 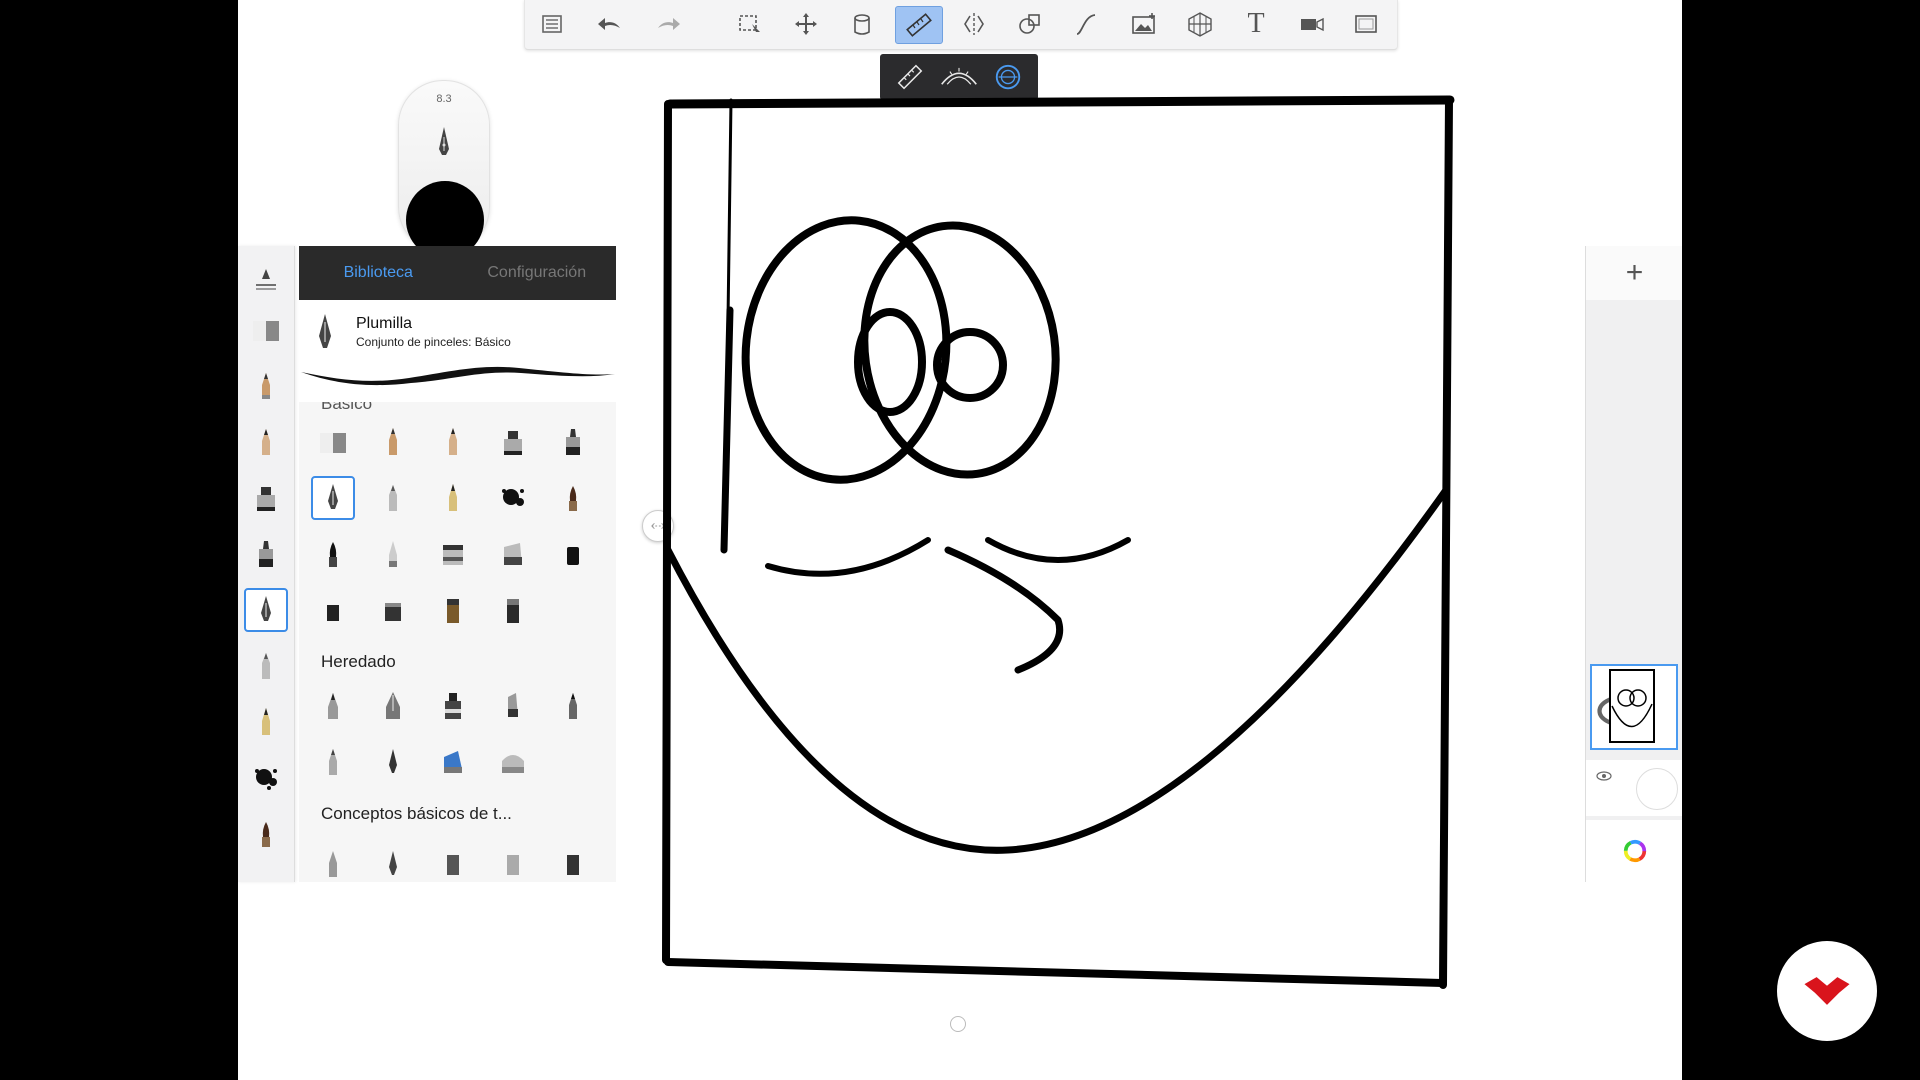 What do you see at coordinates (378, 273) in the screenshot?
I see `tab-library: Biblioteca` at bounding box center [378, 273].